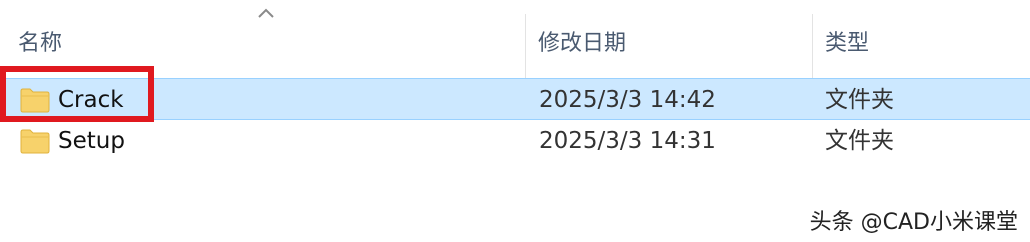 This screenshot has height=242, width=1030. Describe the element at coordinates (913, 222) in the screenshot. I see `watermark: 头条 @CAD小米课堂` at that location.